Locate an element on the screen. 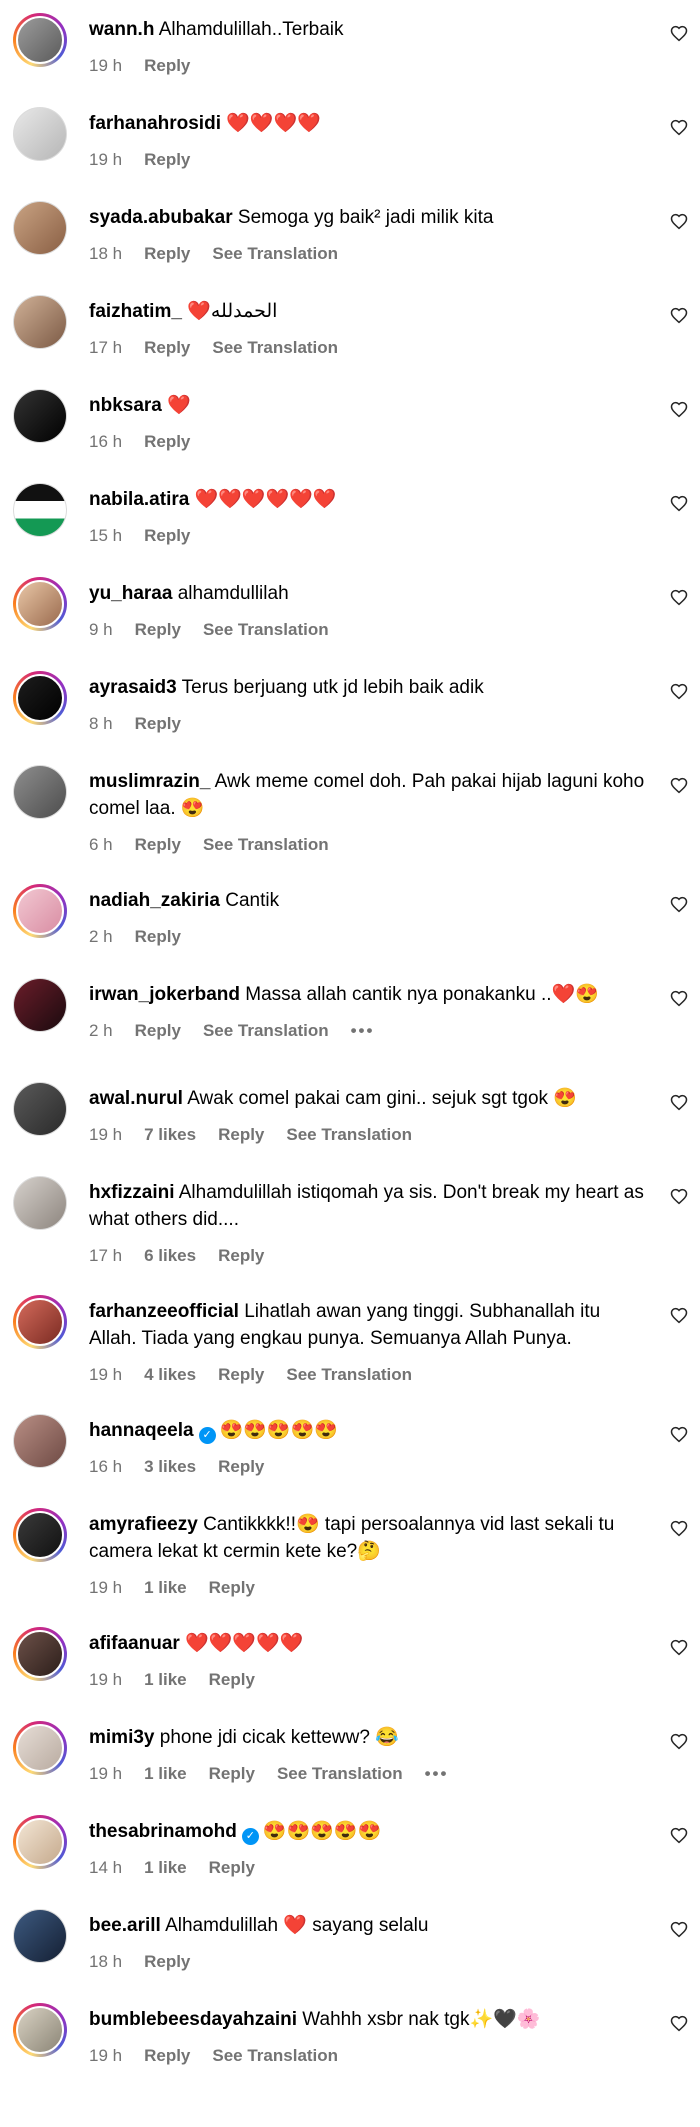 Image resolution: width=700 pixels, height=2127 pixels. username: ayrasaid3 is located at coordinates (133, 687).